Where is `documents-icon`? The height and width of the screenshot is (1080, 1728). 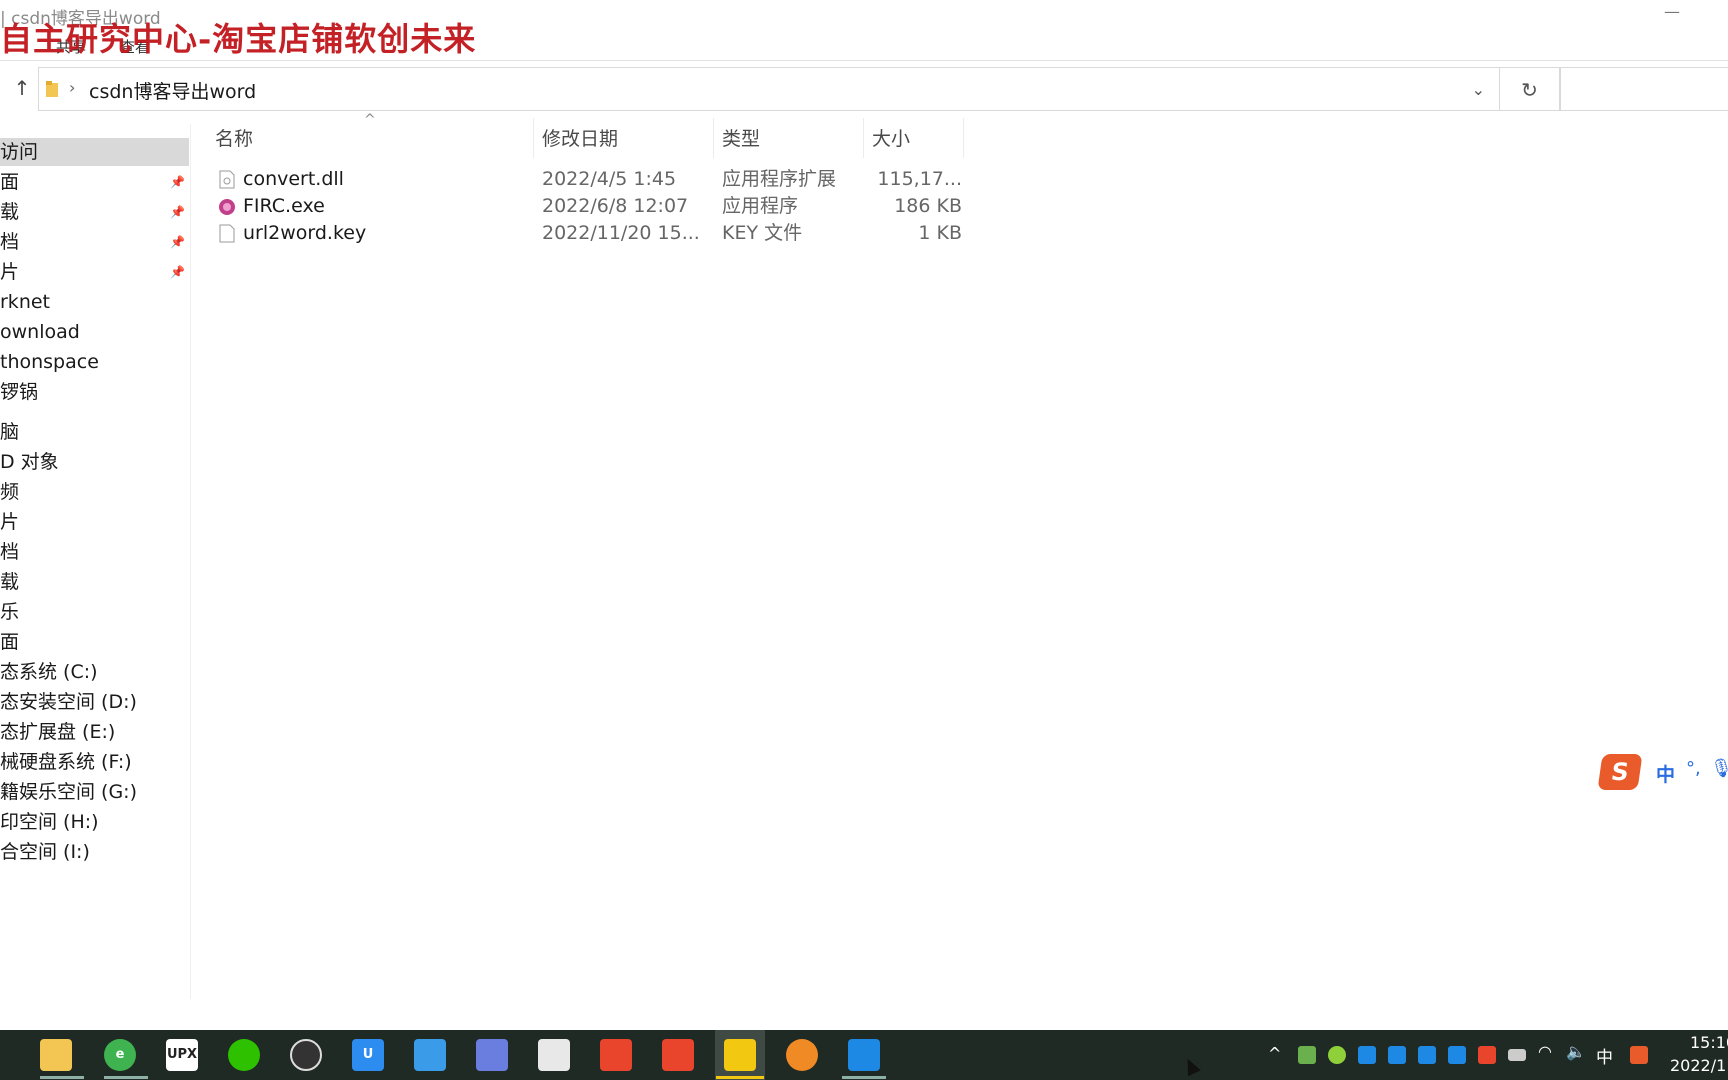 documents-icon is located at coordinates (554, 1055).